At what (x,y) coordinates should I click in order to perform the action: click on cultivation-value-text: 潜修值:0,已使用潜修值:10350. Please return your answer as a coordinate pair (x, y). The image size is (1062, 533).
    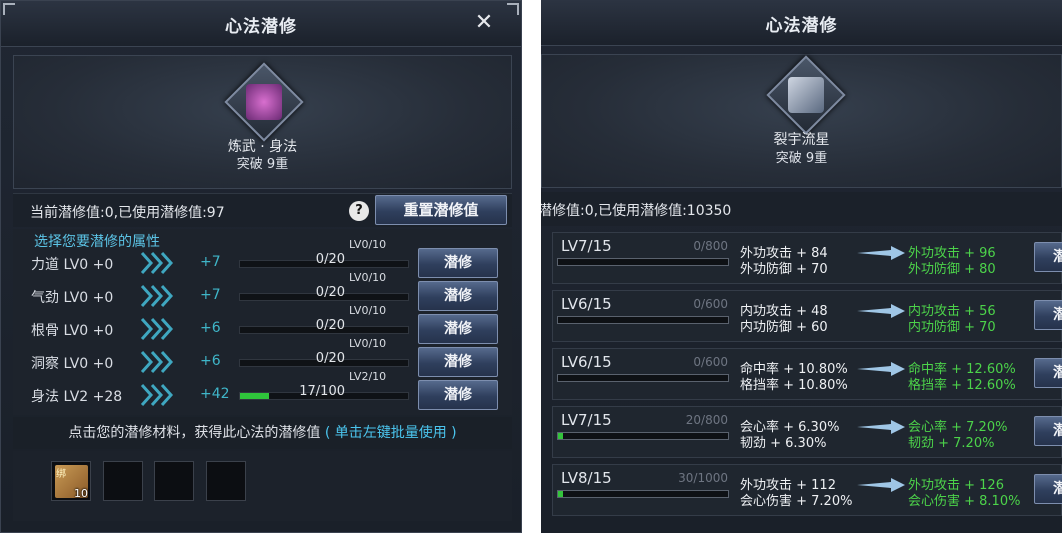
    Looking at the image, I should click on (636, 211).